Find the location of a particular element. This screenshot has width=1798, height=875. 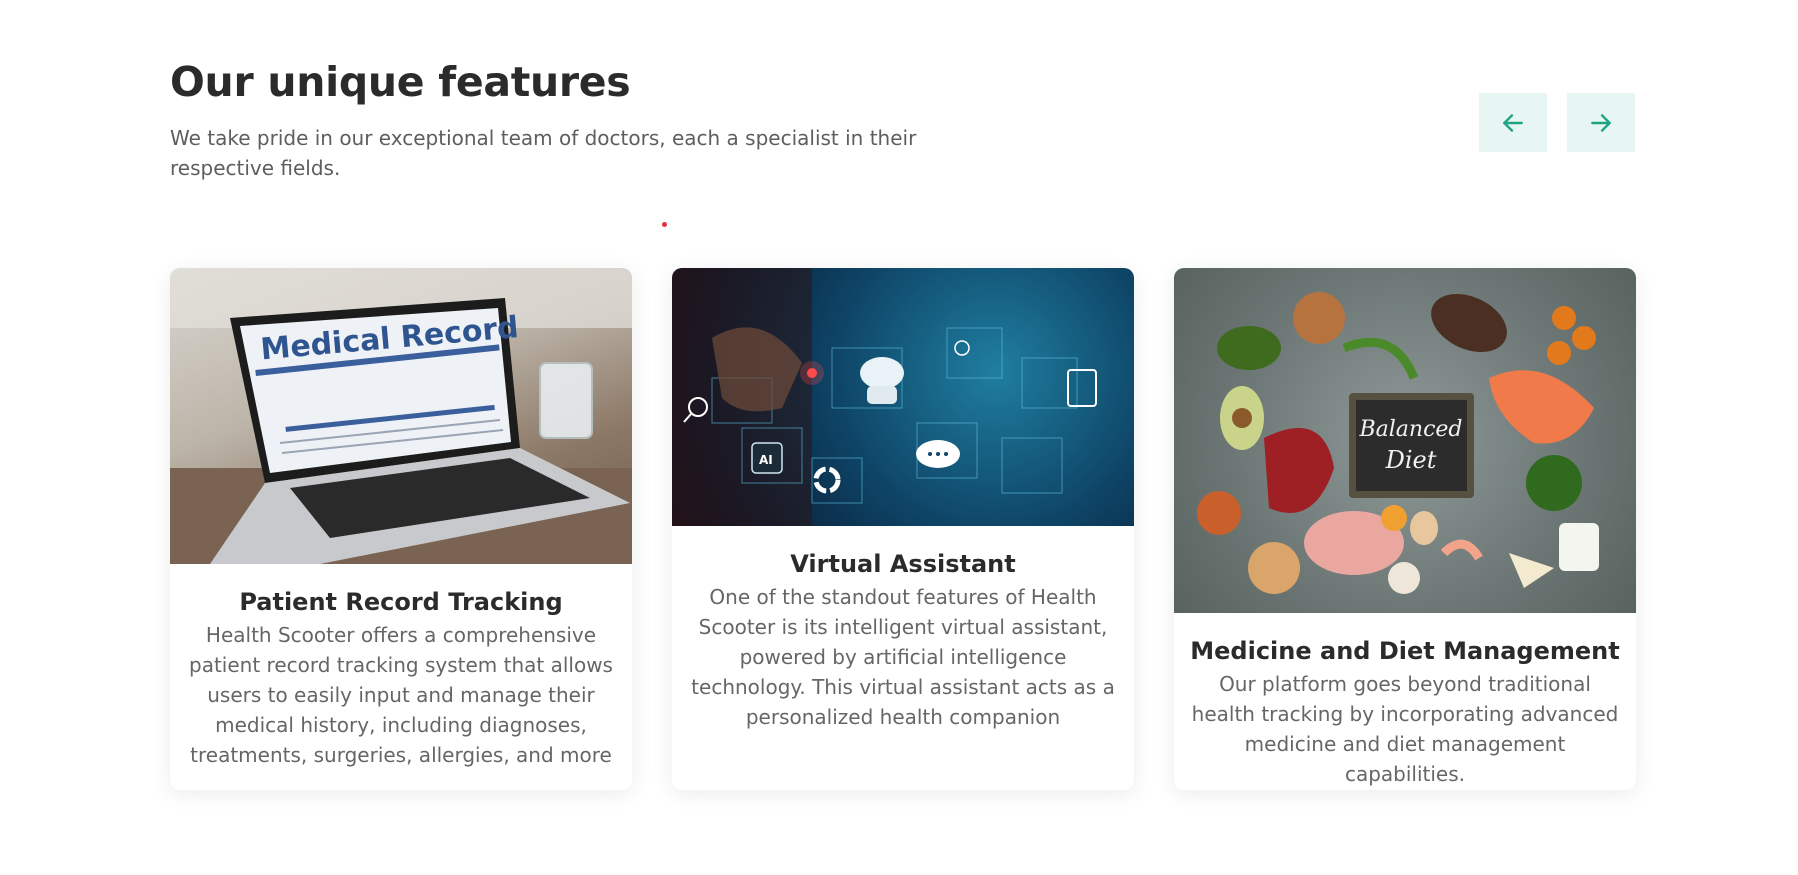

next-button is located at coordinates (1601, 122).